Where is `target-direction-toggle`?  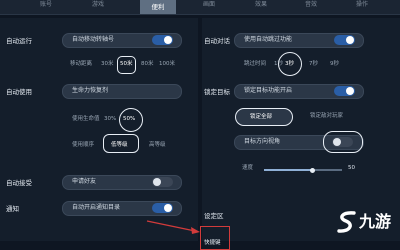 target-direction-toggle is located at coordinates (342, 142).